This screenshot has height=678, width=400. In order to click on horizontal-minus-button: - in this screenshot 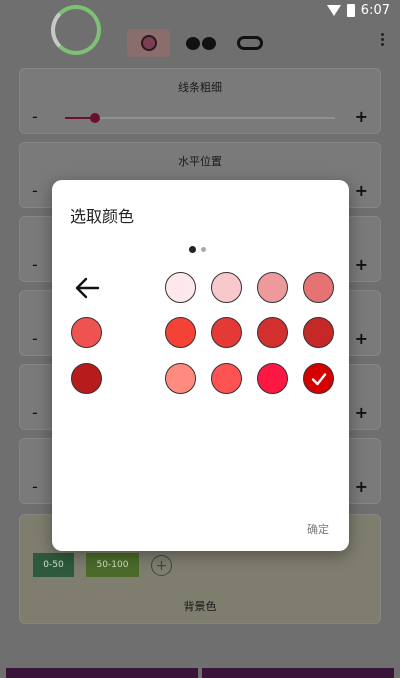, I will do `click(35, 190)`.